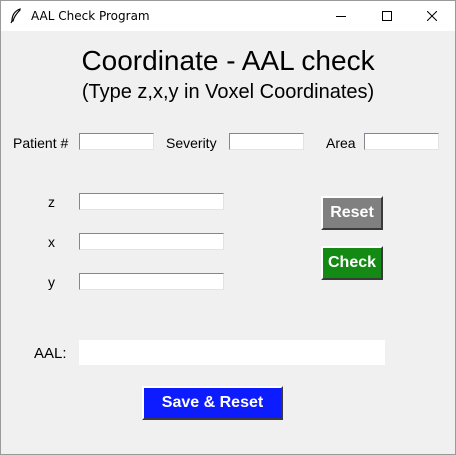  Describe the element at coordinates (266, 141) in the screenshot. I see `severity-input` at that location.